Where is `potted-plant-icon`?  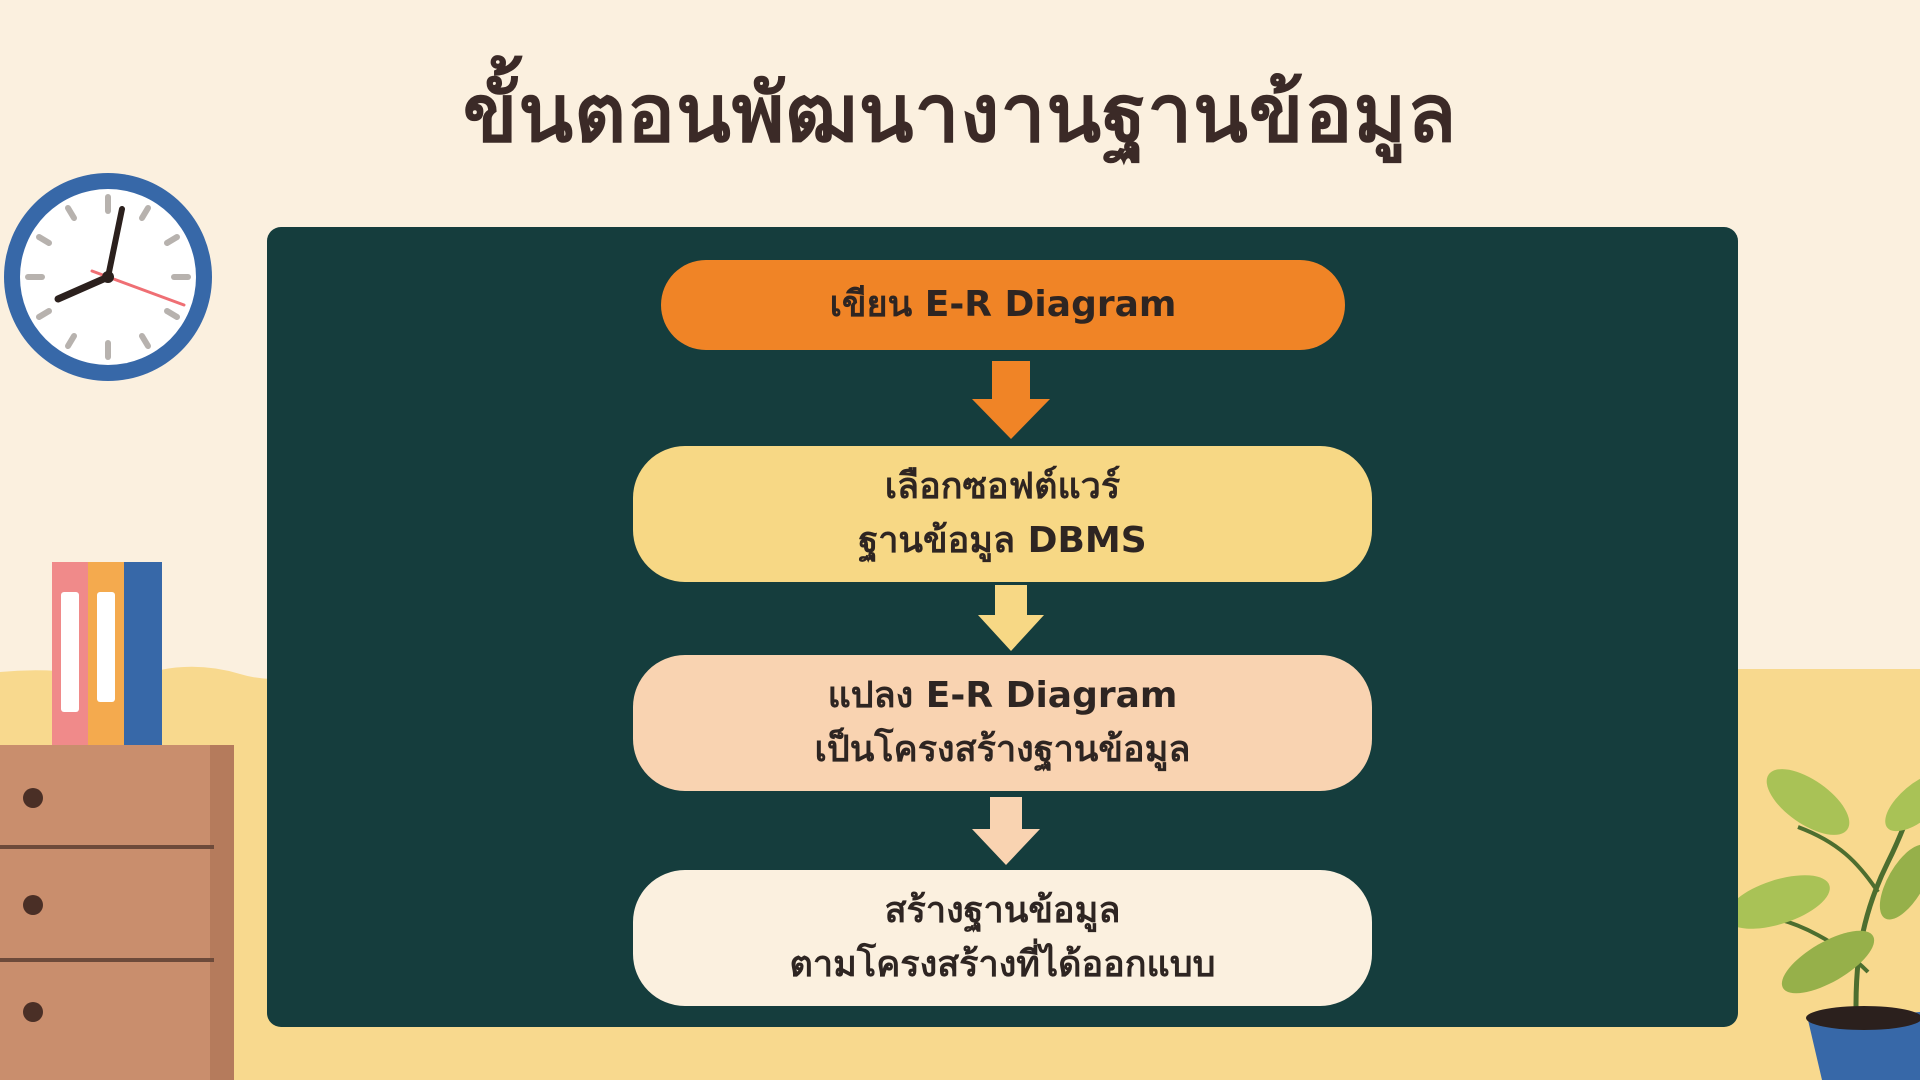 potted-plant-icon is located at coordinates (1829, 924).